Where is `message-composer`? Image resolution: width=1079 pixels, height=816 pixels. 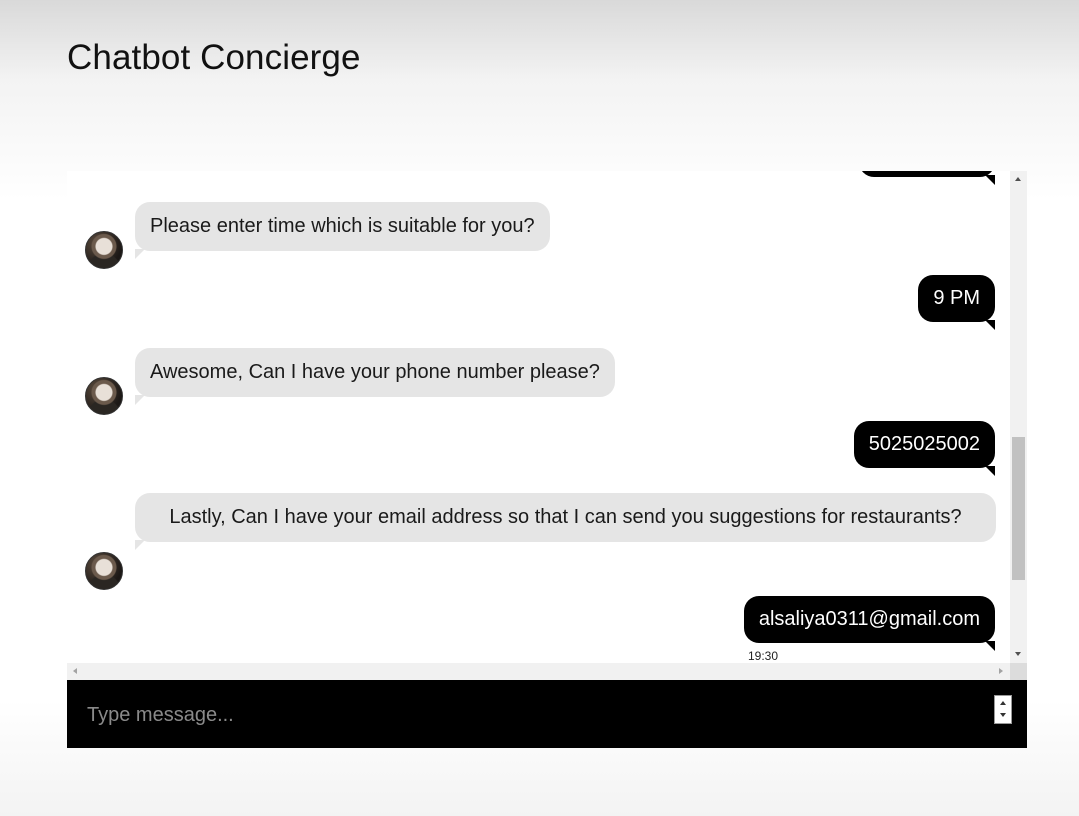
message-composer is located at coordinates (547, 714).